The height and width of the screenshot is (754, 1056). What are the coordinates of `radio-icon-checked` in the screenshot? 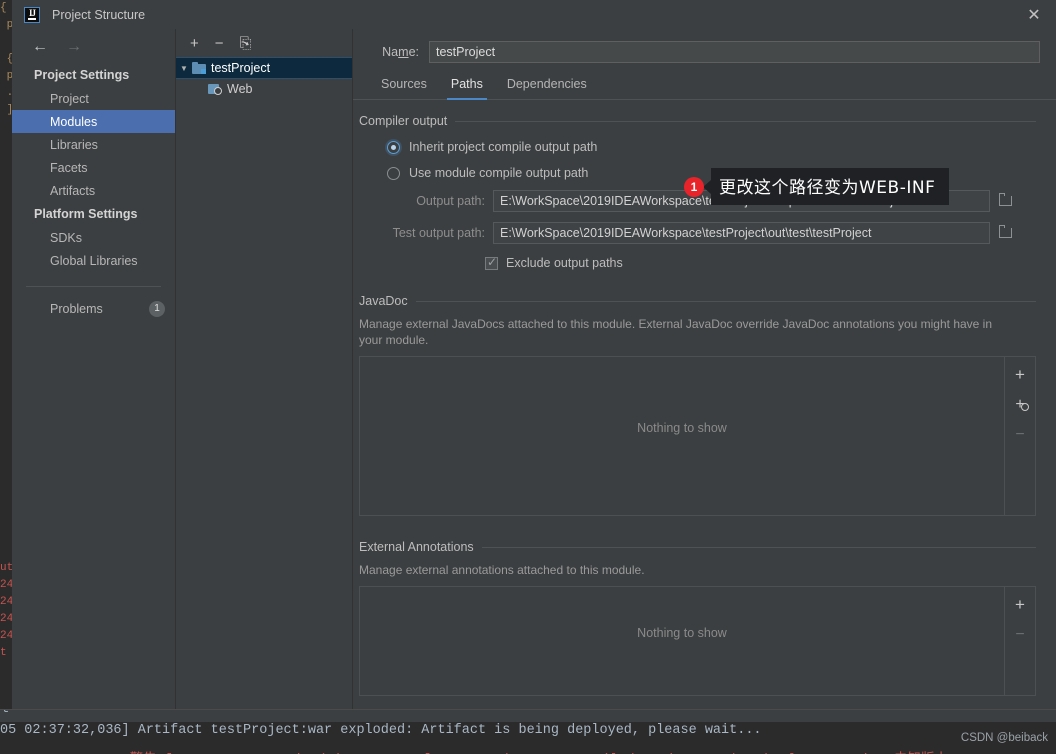 It's located at (393, 147).